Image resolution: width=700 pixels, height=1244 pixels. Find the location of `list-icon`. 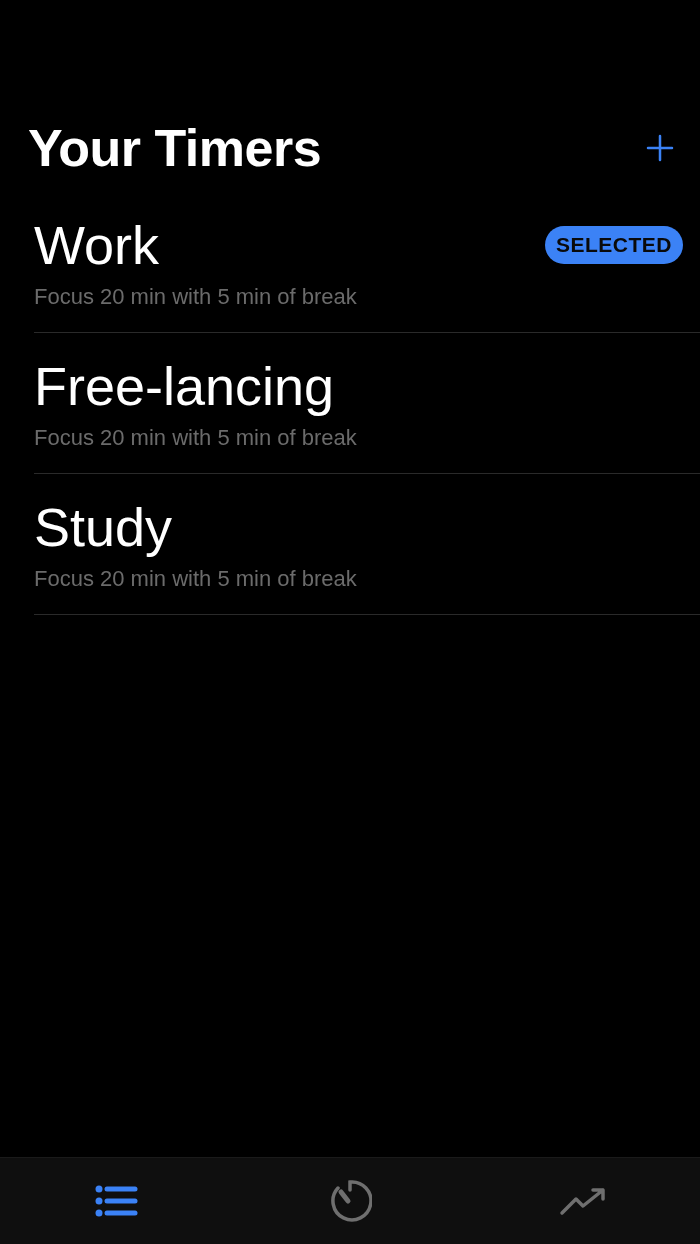

list-icon is located at coordinates (116, 1201).